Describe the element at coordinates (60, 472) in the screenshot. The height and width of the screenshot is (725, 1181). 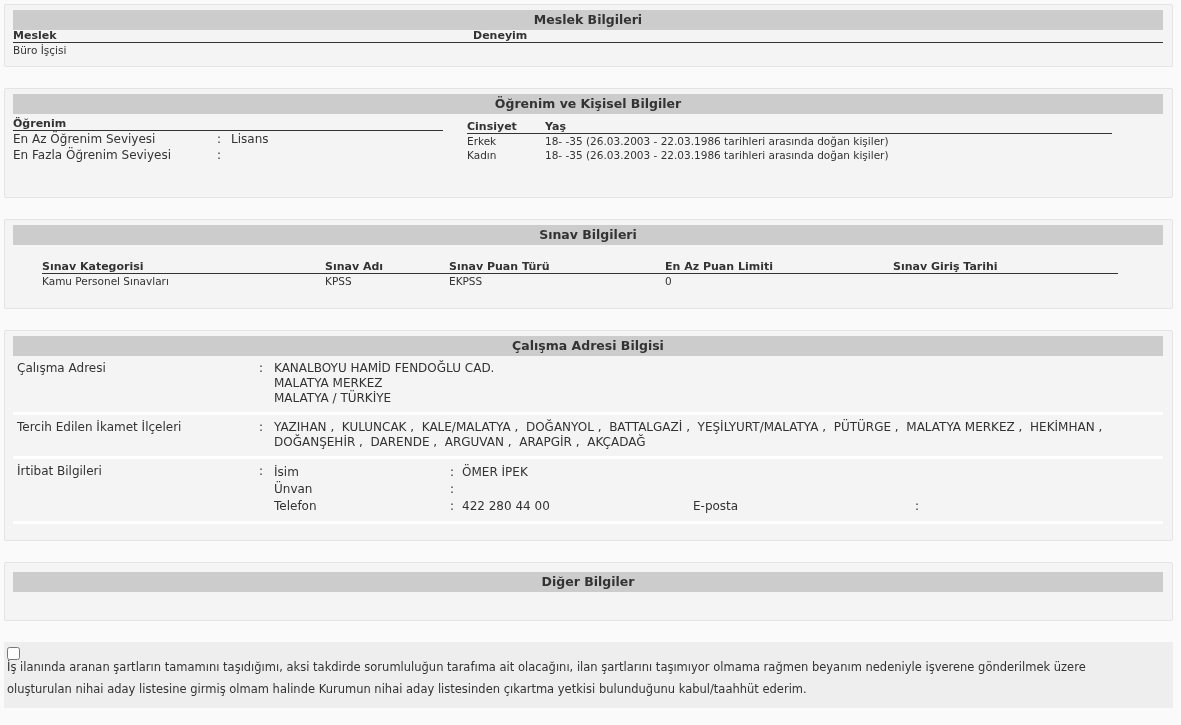
I see `field-label: İrtibat Bilgileri` at that location.